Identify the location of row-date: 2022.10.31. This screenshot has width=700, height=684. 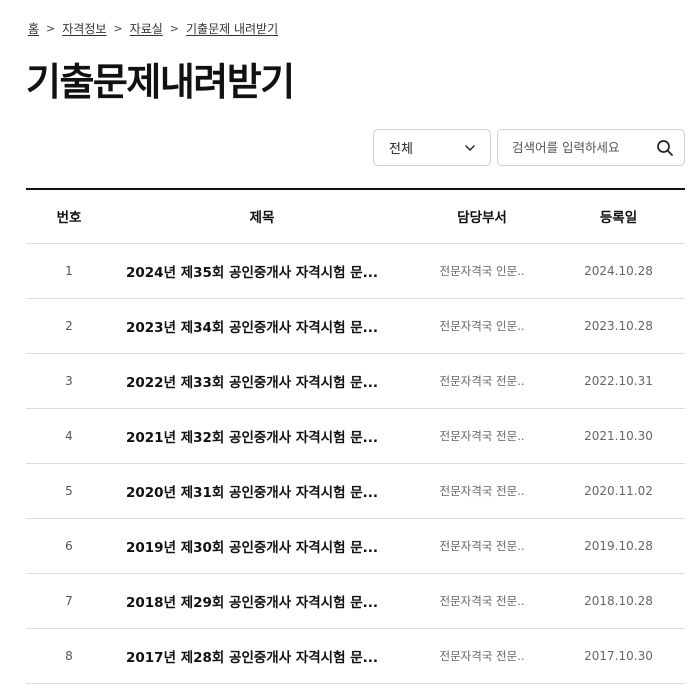
(618, 381).